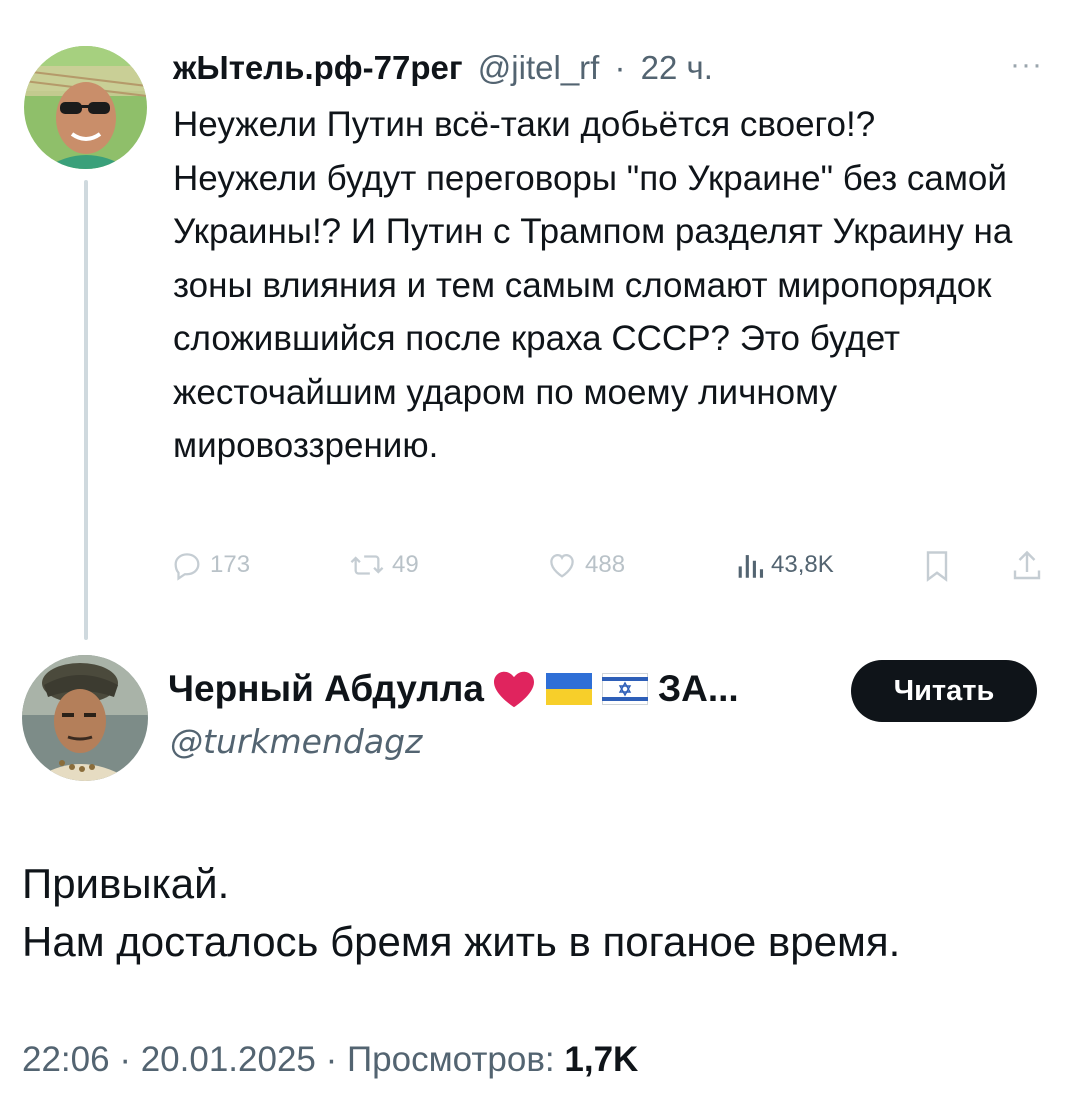 The image size is (1080, 1099). I want to click on parent-author-handle: @jitel_rf, so click(539, 67).